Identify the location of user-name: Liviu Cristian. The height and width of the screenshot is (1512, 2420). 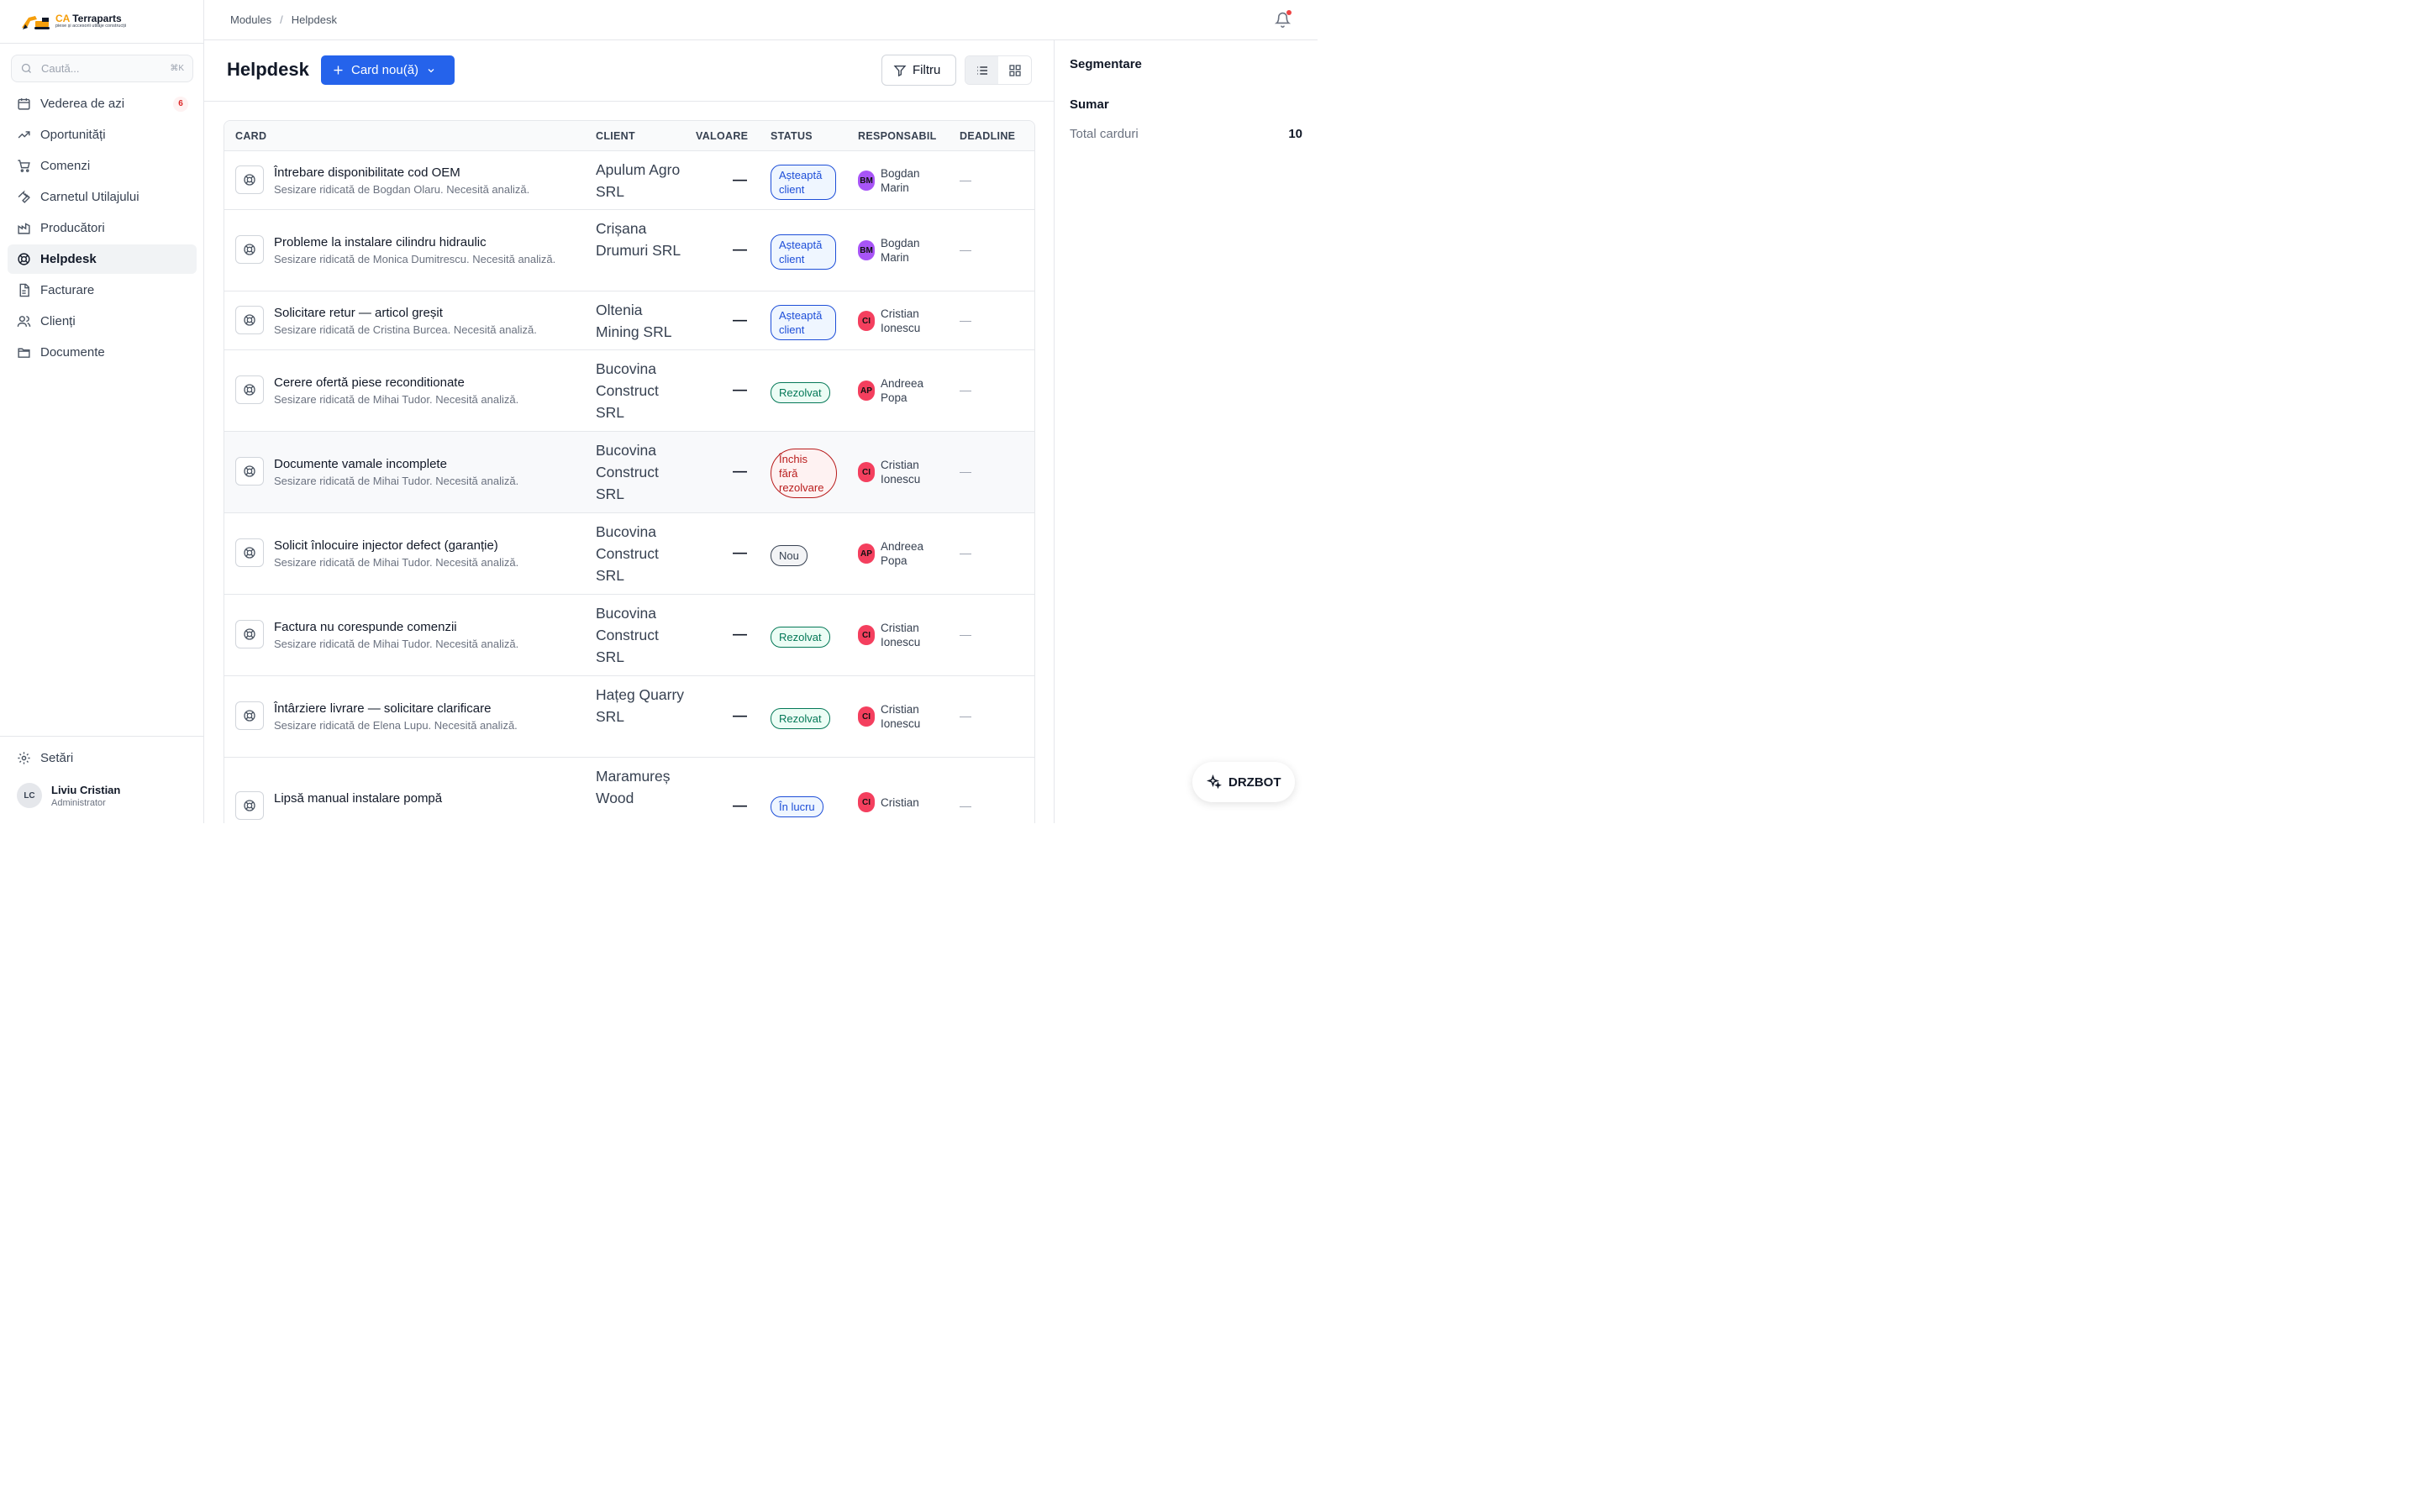
(86, 789).